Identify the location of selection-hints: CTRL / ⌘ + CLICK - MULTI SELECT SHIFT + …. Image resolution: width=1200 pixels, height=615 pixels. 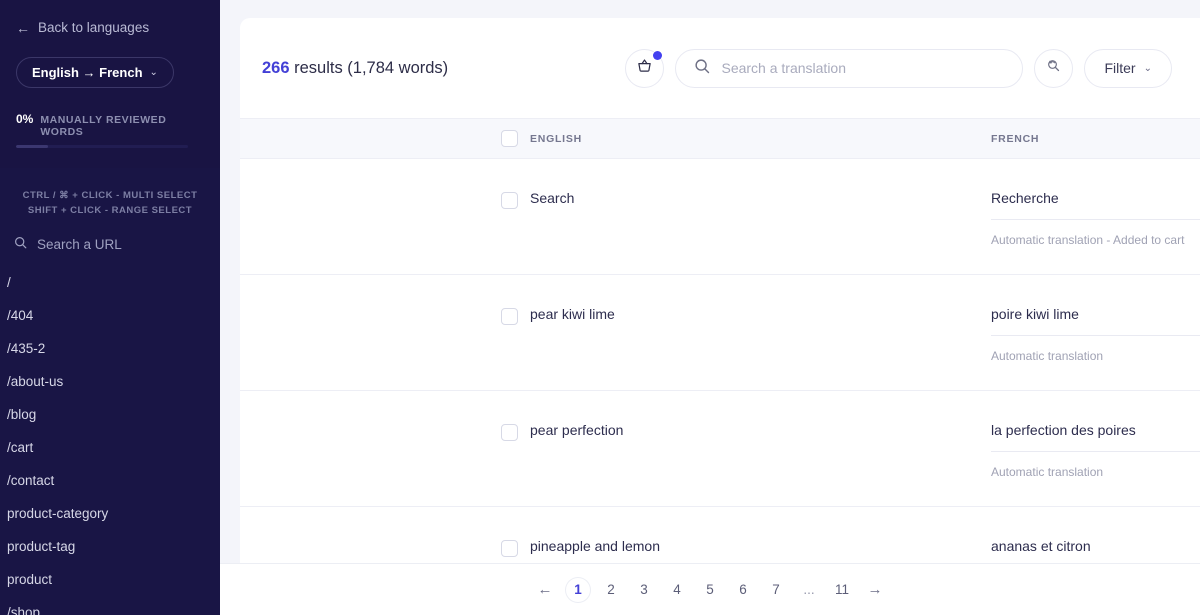
(110, 193).